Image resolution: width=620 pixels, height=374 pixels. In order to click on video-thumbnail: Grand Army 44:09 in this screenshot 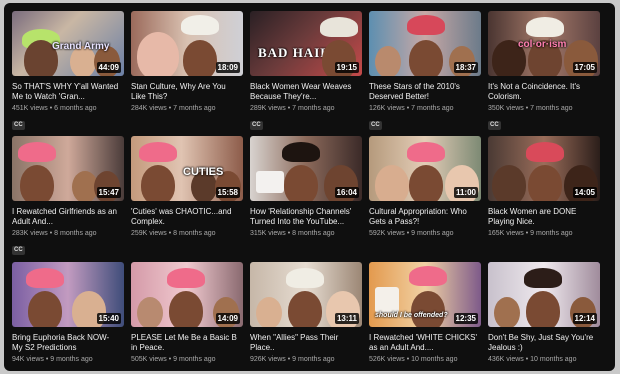, I will do `click(68, 43)`.